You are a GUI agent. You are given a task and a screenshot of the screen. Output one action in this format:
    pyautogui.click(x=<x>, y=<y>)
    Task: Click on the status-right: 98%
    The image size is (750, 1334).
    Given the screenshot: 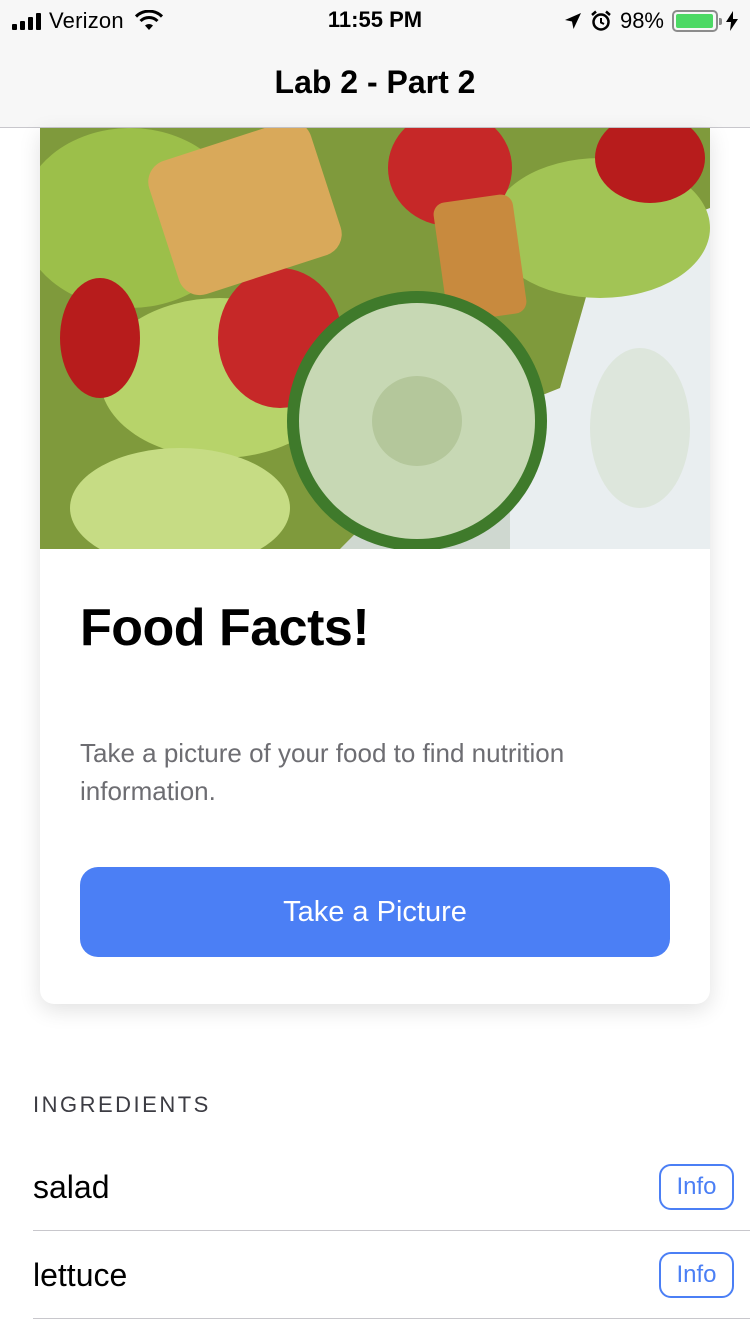 What is the action you would take?
    pyautogui.click(x=651, y=21)
    